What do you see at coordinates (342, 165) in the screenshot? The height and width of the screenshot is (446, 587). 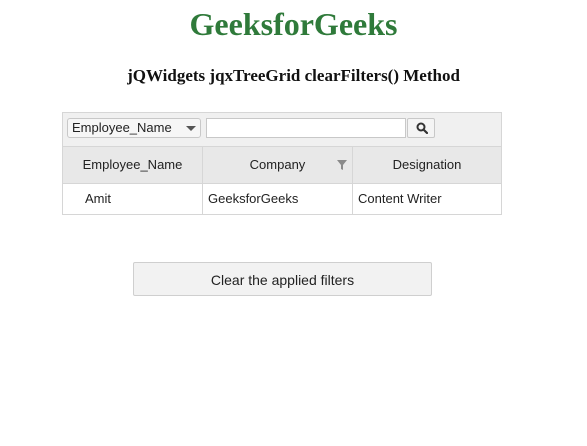 I see `filter-icon` at bounding box center [342, 165].